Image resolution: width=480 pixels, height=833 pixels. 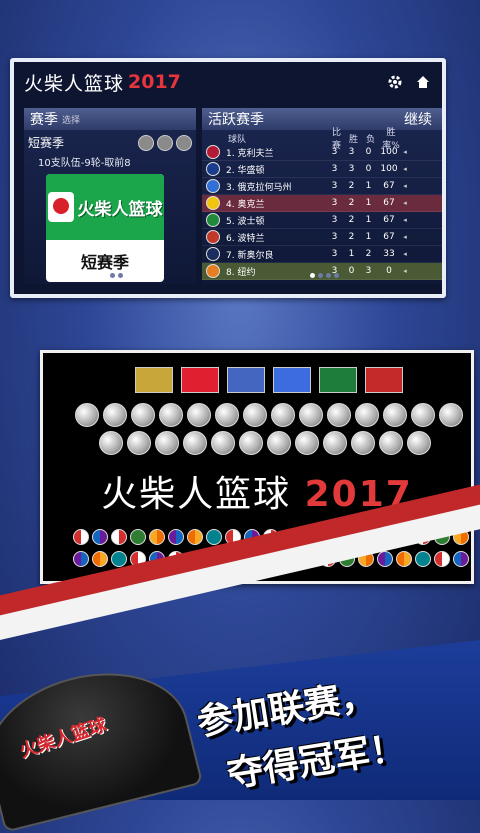 I want to click on season-tab: 赛季 选择, so click(x=110, y=119).